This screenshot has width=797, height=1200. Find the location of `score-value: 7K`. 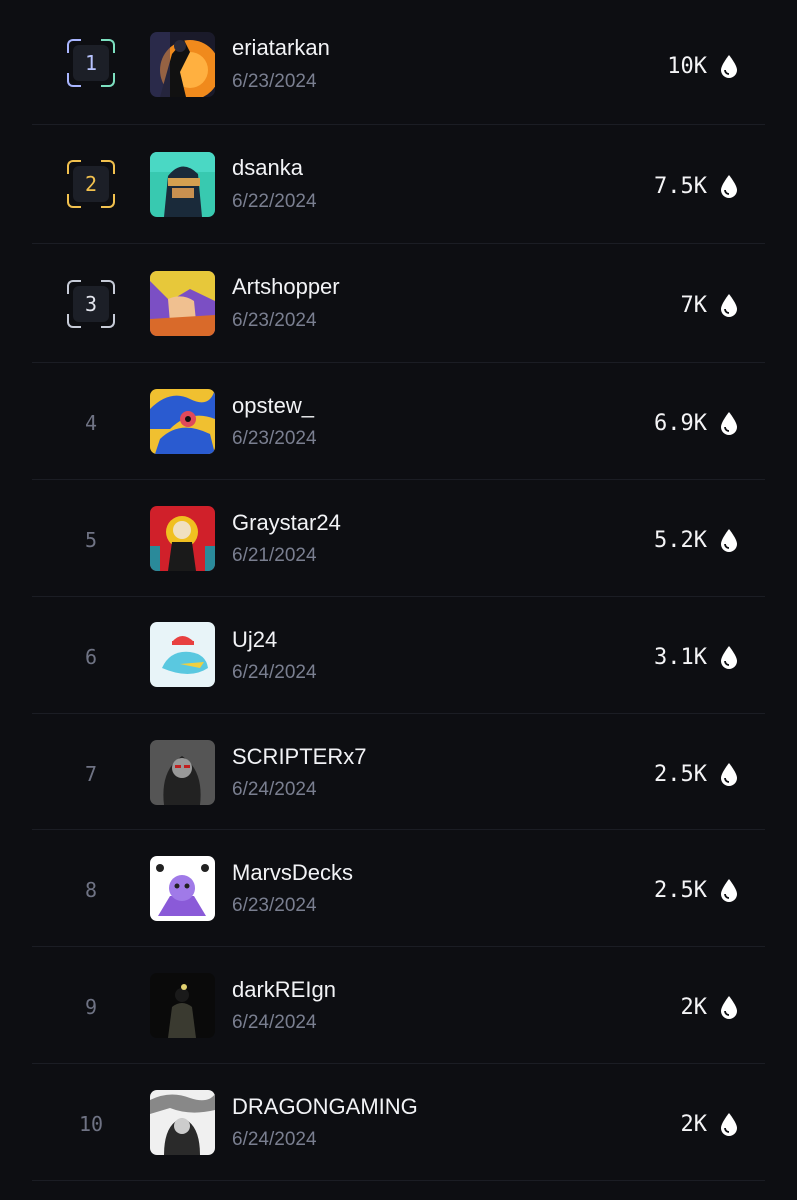

score-value: 7K is located at coordinates (694, 305).